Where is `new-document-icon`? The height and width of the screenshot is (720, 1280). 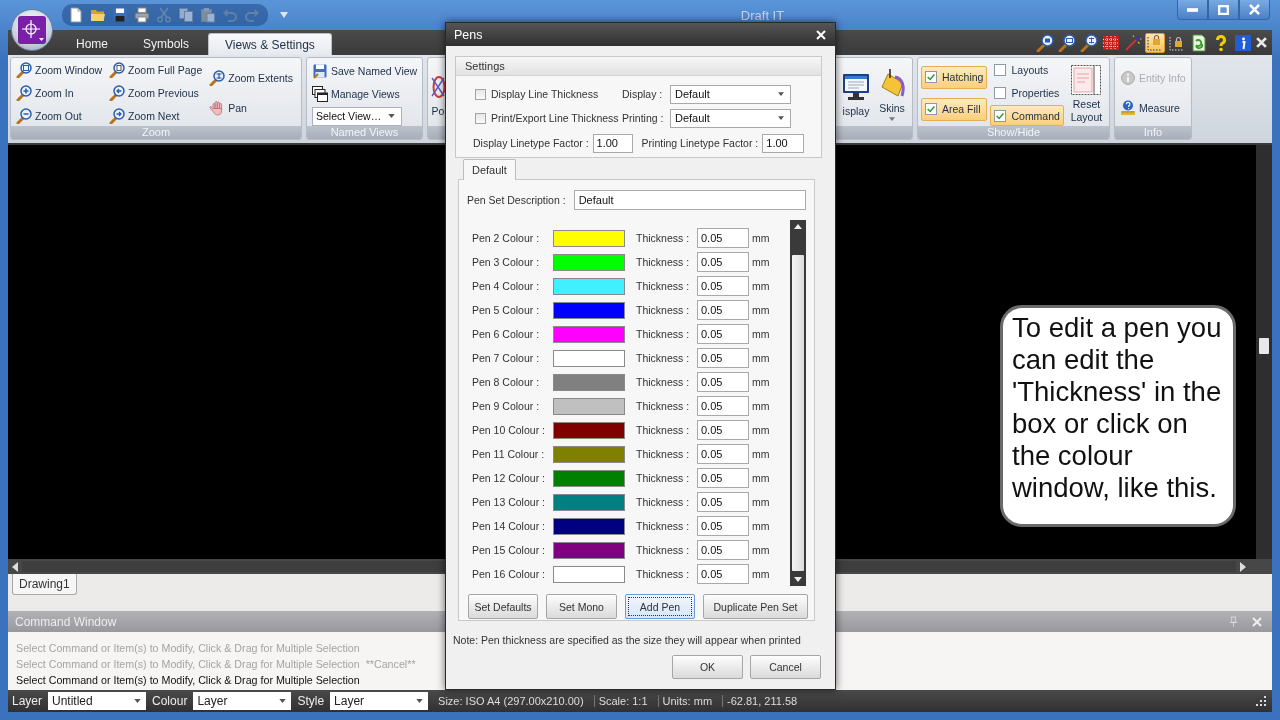 new-document-icon is located at coordinates (76, 15).